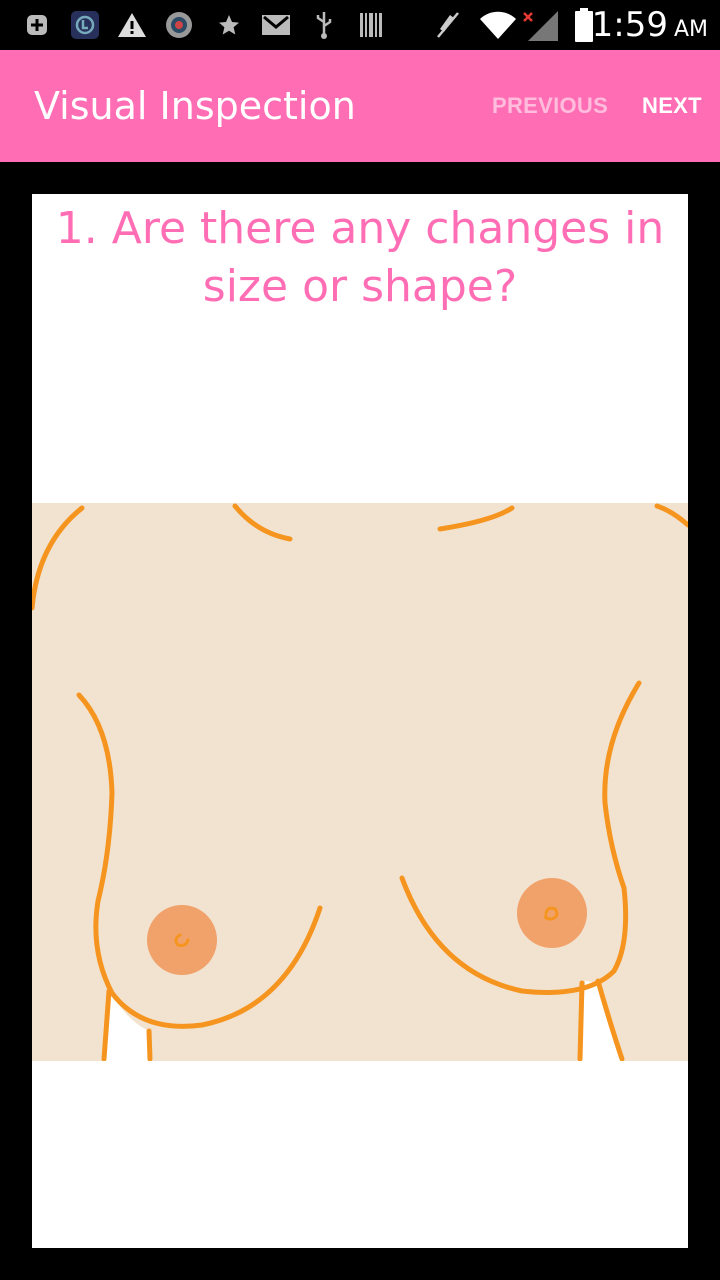 This screenshot has width=720, height=1280. I want to click on next-button: NEXT, so click(672, 106).